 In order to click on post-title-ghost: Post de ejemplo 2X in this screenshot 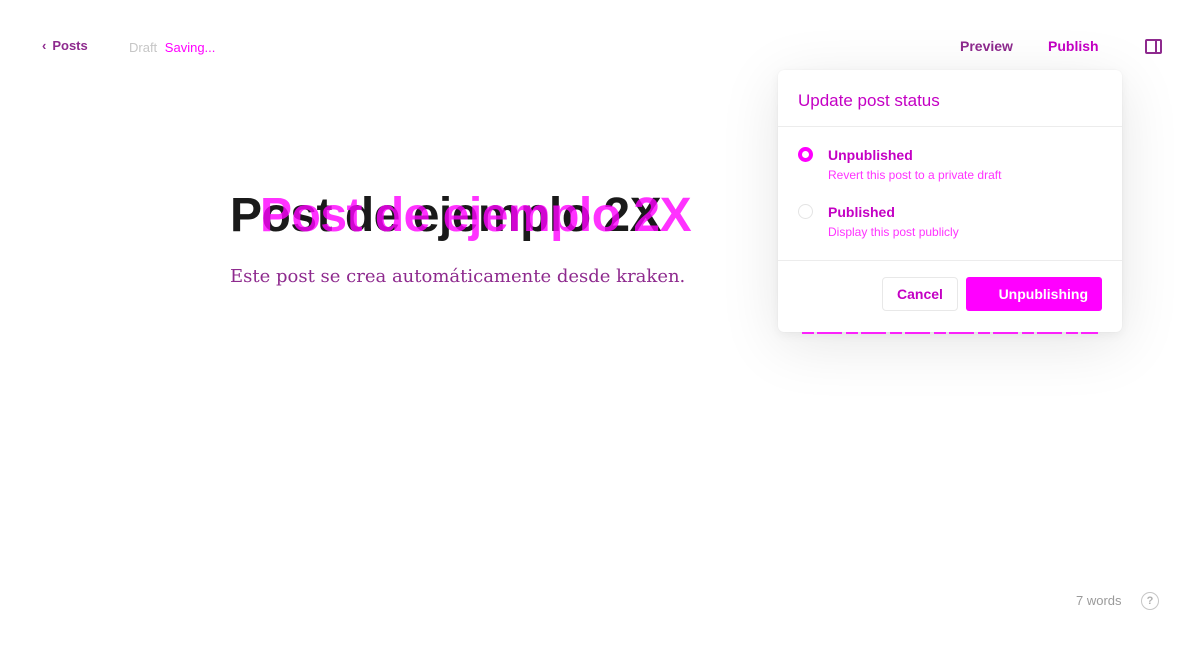, I will do `click(476, 215)`.